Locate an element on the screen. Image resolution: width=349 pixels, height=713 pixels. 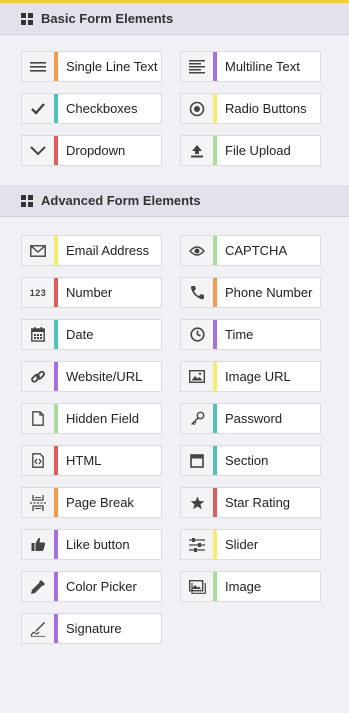
field-item-signature: Signature is located at coordinates (91, 628).